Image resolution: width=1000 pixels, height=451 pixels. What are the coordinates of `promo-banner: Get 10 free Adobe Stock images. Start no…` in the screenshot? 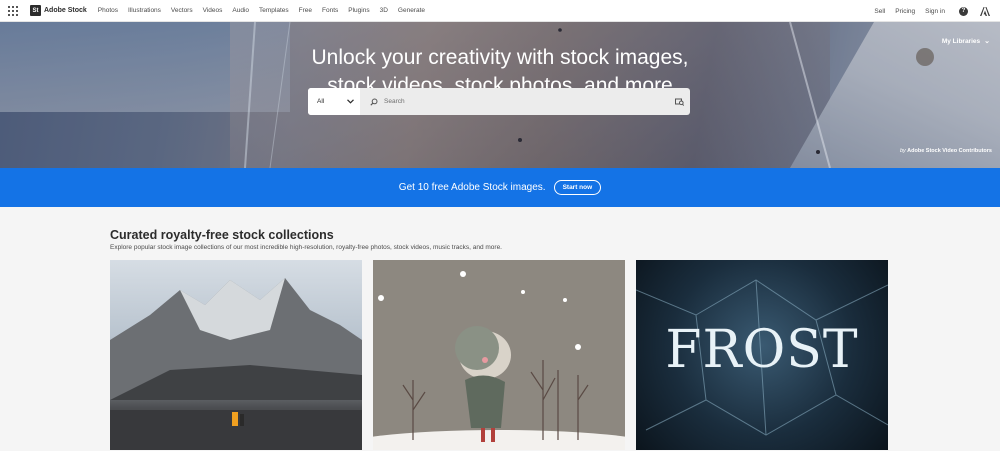 It's located at (500, 187).